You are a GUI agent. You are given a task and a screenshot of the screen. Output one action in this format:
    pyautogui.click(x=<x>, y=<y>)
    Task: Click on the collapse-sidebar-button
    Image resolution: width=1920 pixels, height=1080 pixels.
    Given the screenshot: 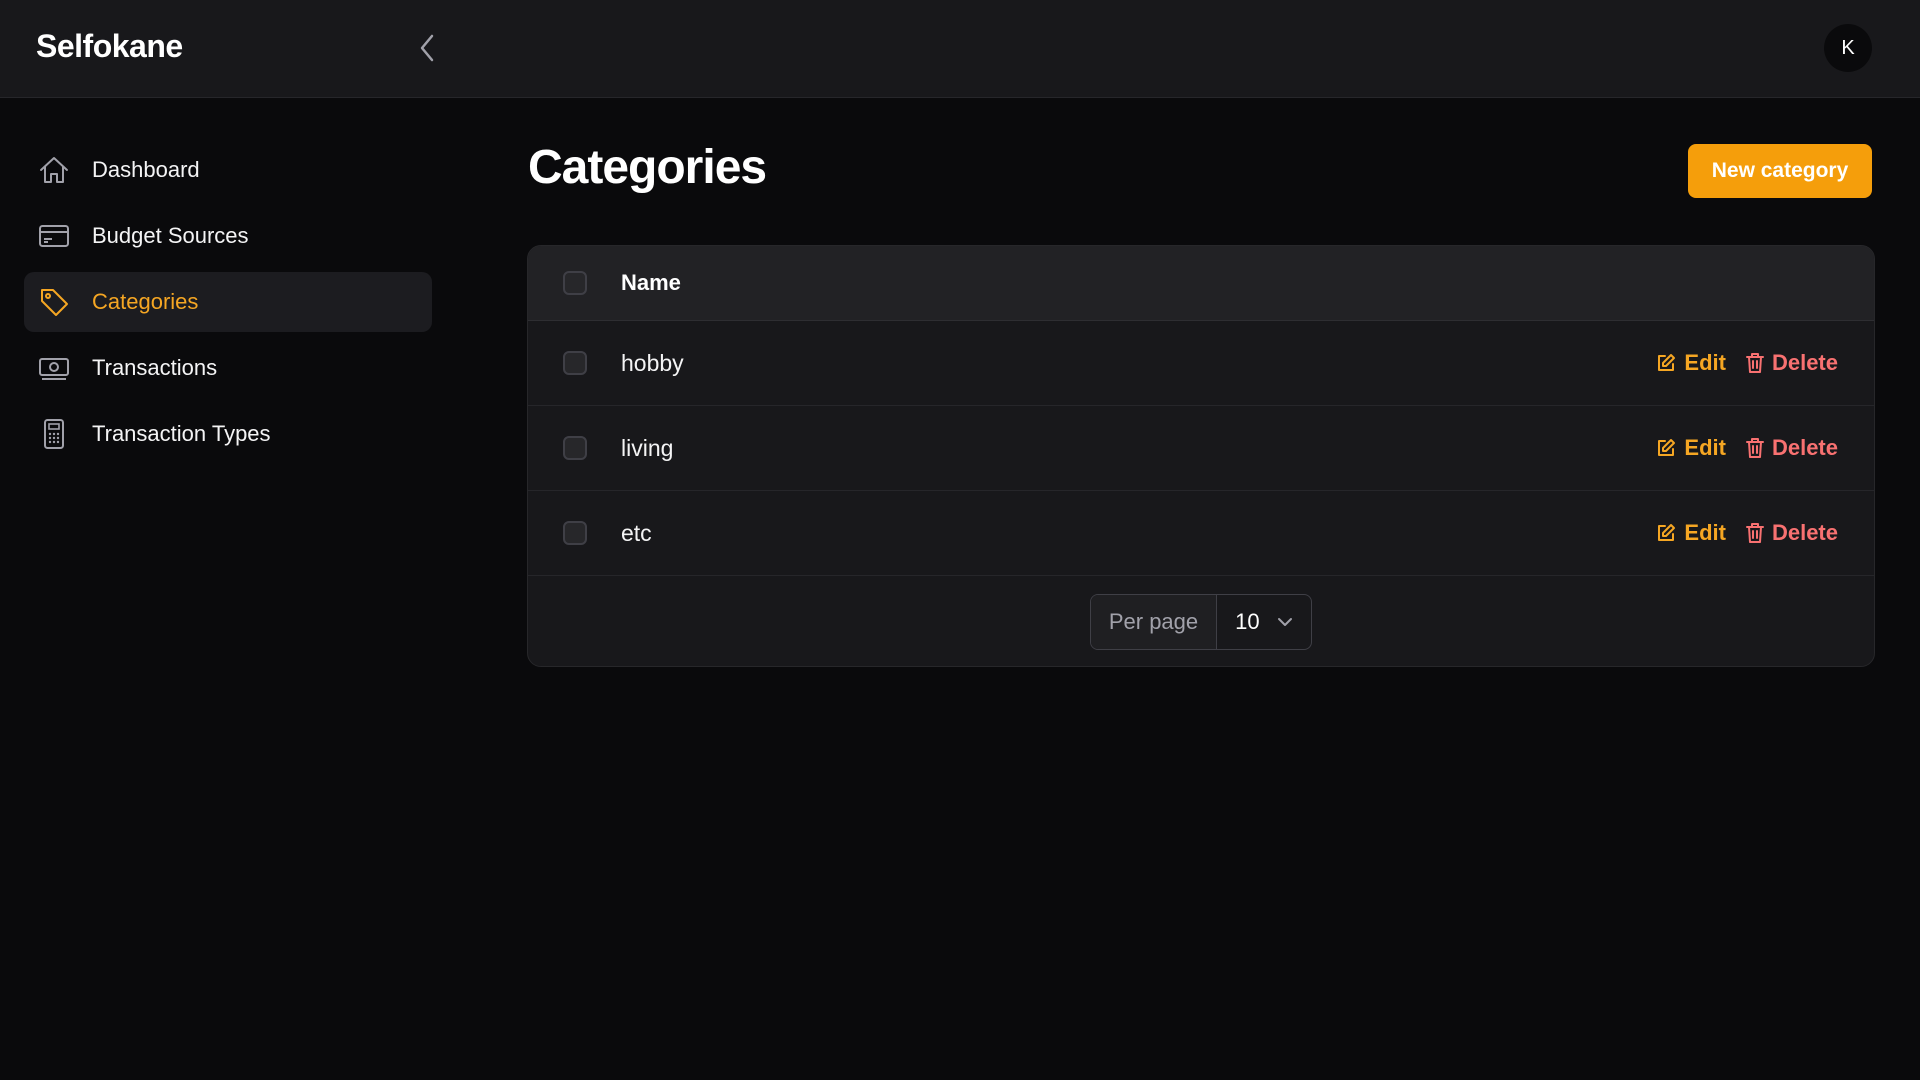 What is the action you would take?
    pyautogui.click(x=427, y=48)
    